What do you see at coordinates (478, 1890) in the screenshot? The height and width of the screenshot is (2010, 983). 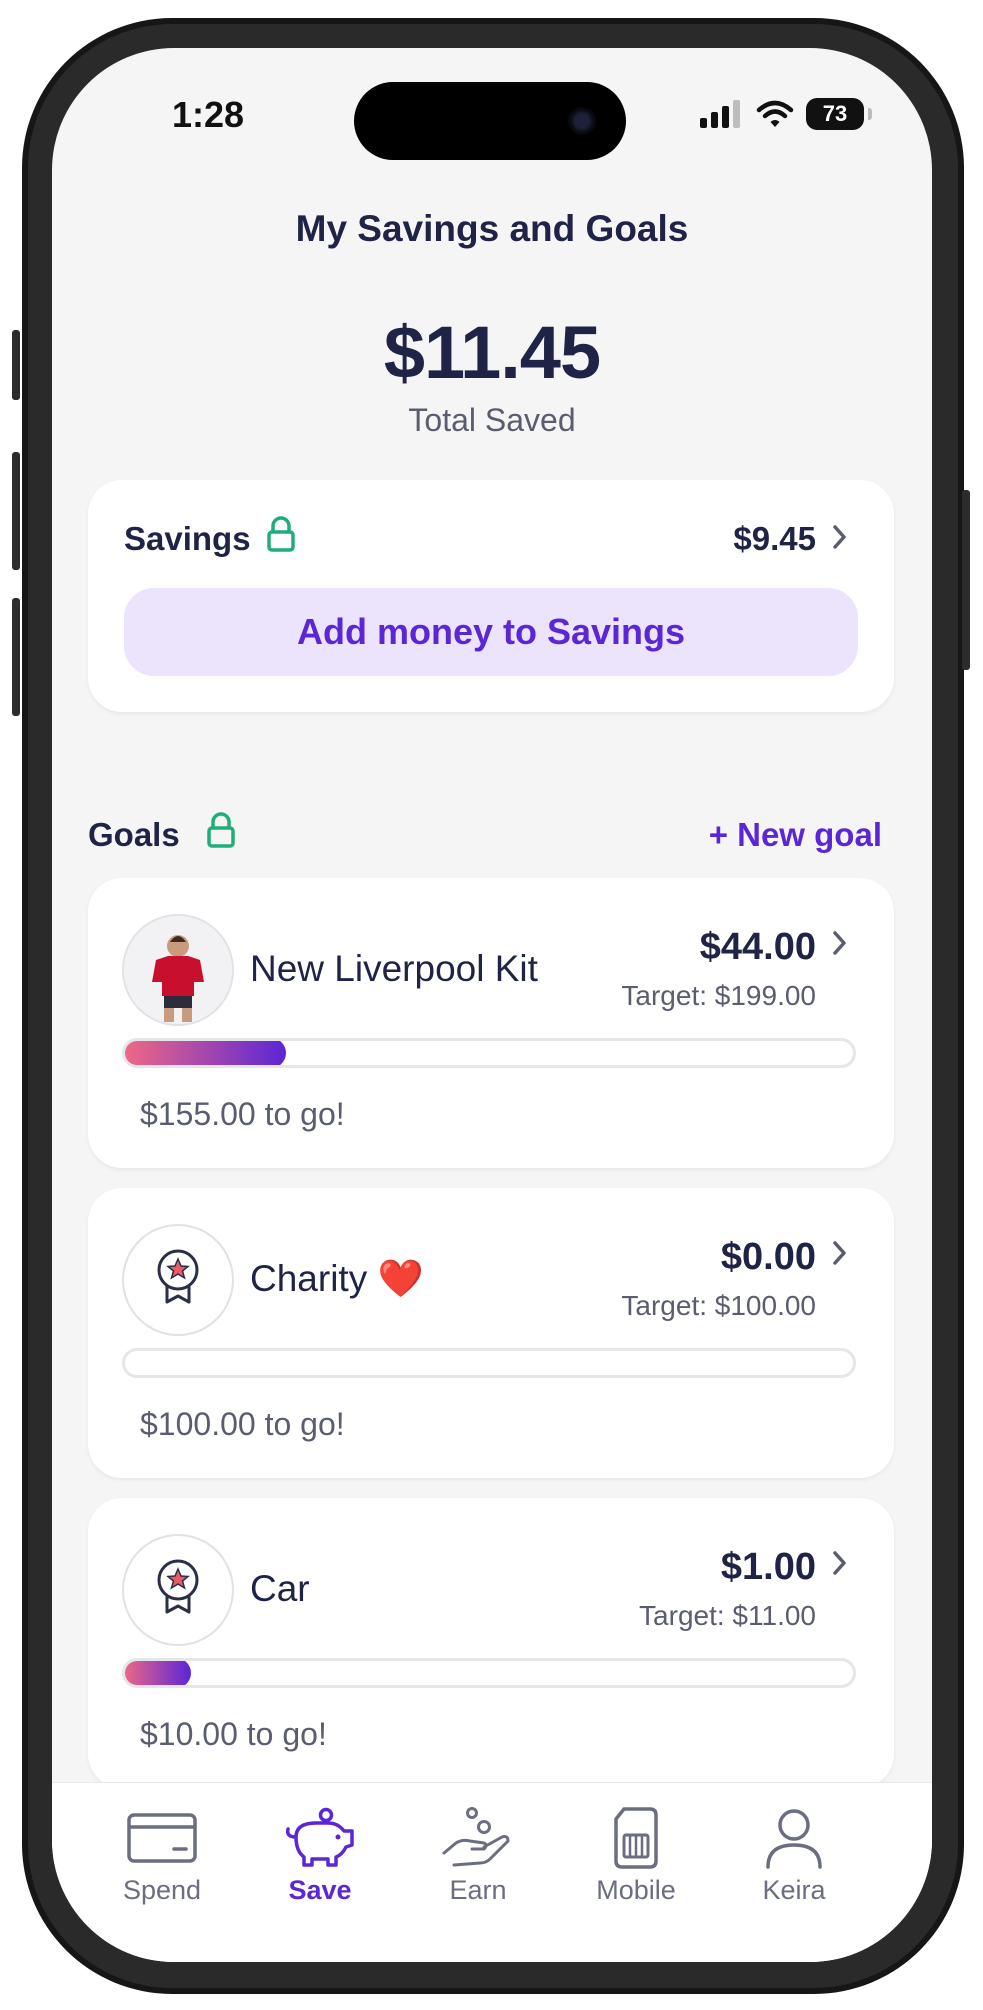 I see `tab-label: Earn` at bounding box center [478, 1890].